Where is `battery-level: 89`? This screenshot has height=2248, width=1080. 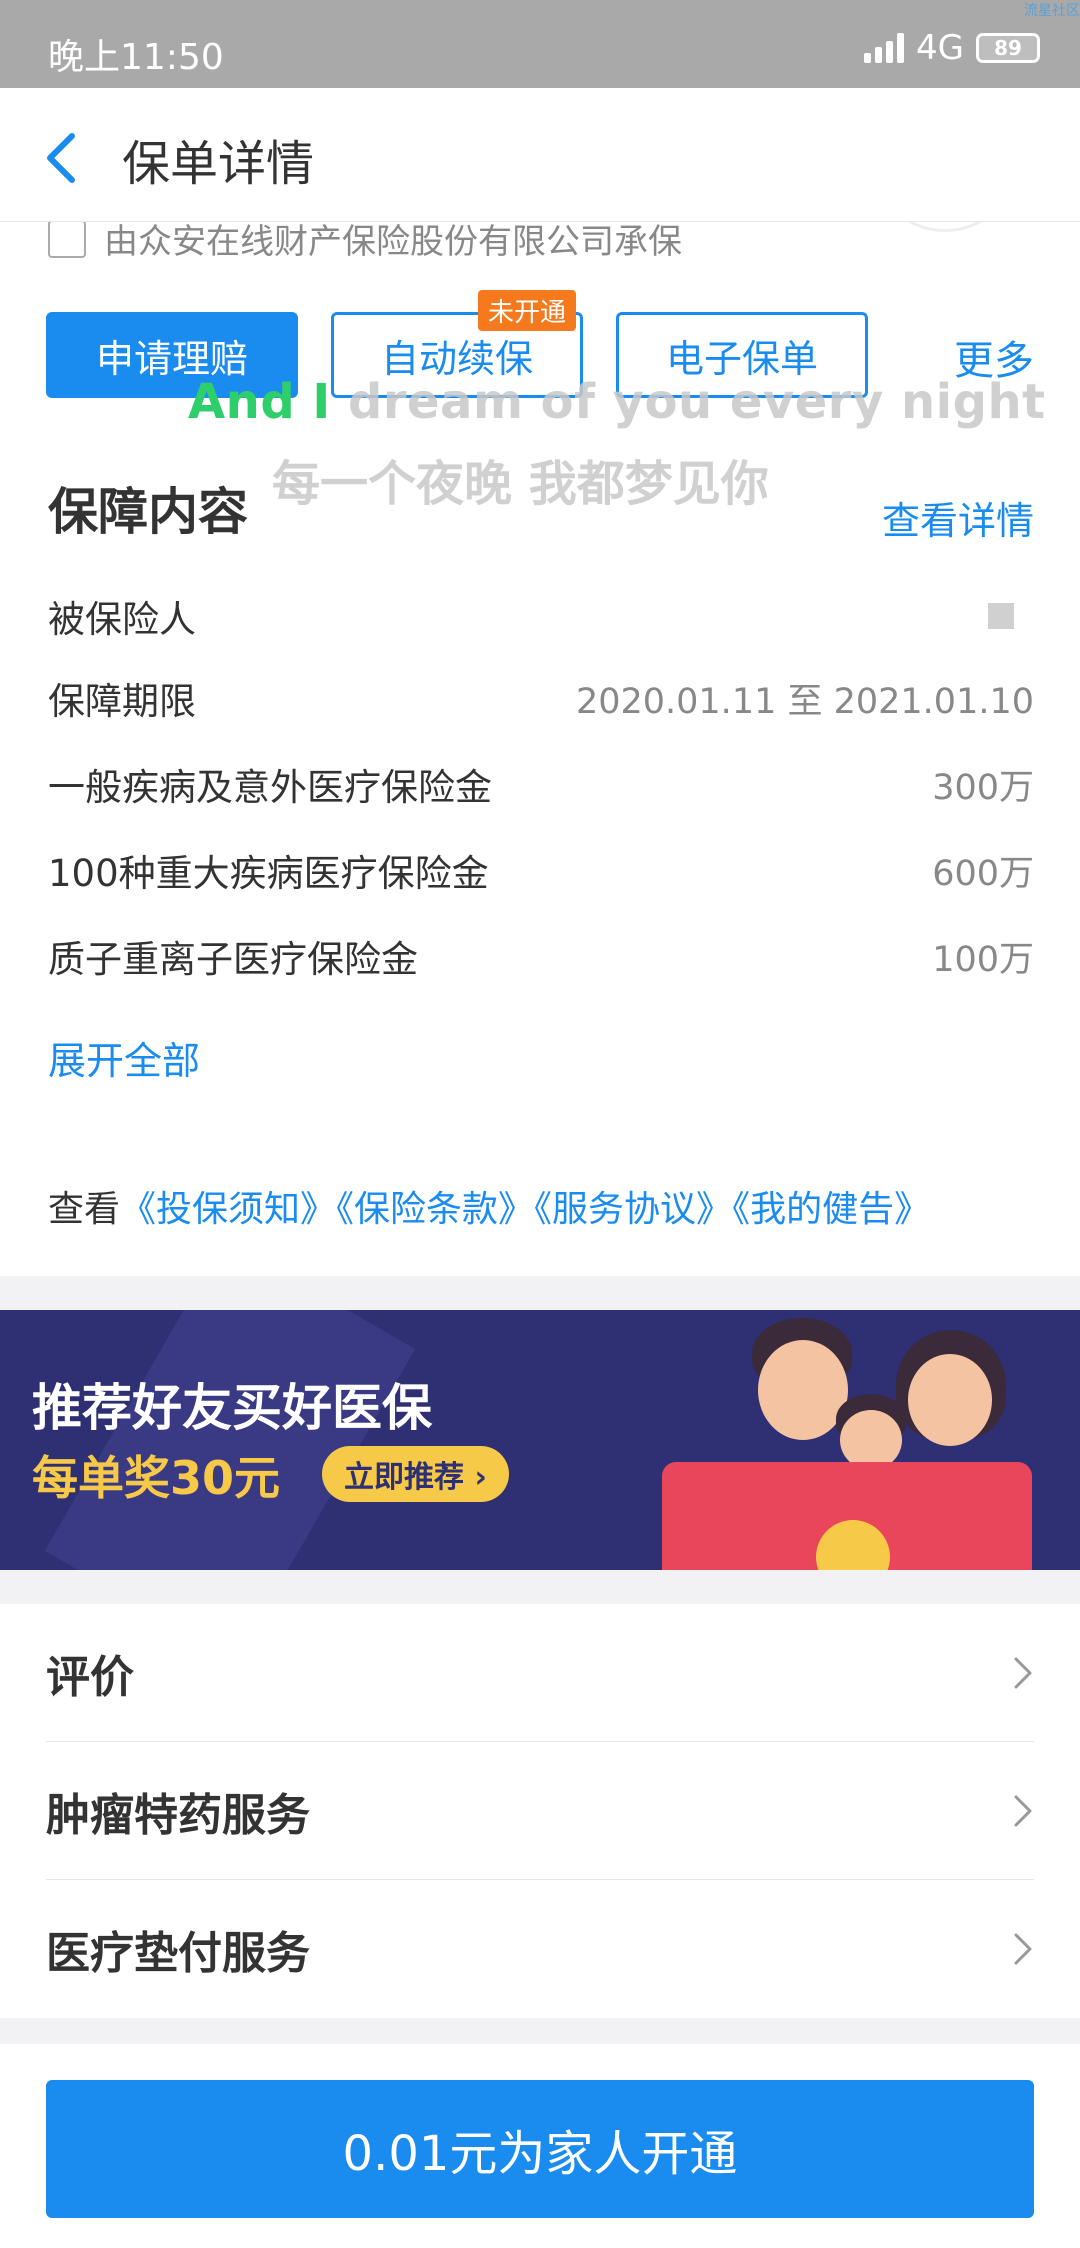
battery-level: 89 is located at coordinates (1008, 48).